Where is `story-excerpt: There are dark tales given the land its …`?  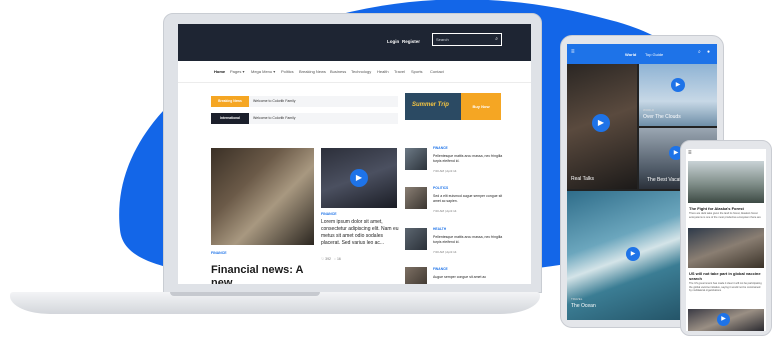
story-excerpt: There are dark tales given the land its … is located at coordinates (725, 215).